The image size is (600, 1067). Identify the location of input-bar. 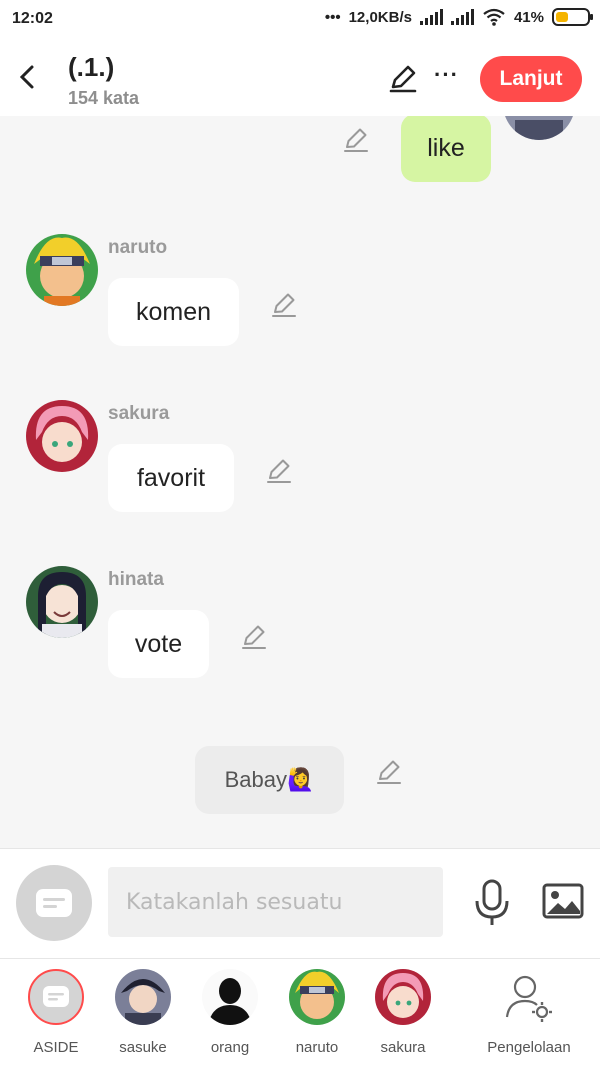
(300, 903).